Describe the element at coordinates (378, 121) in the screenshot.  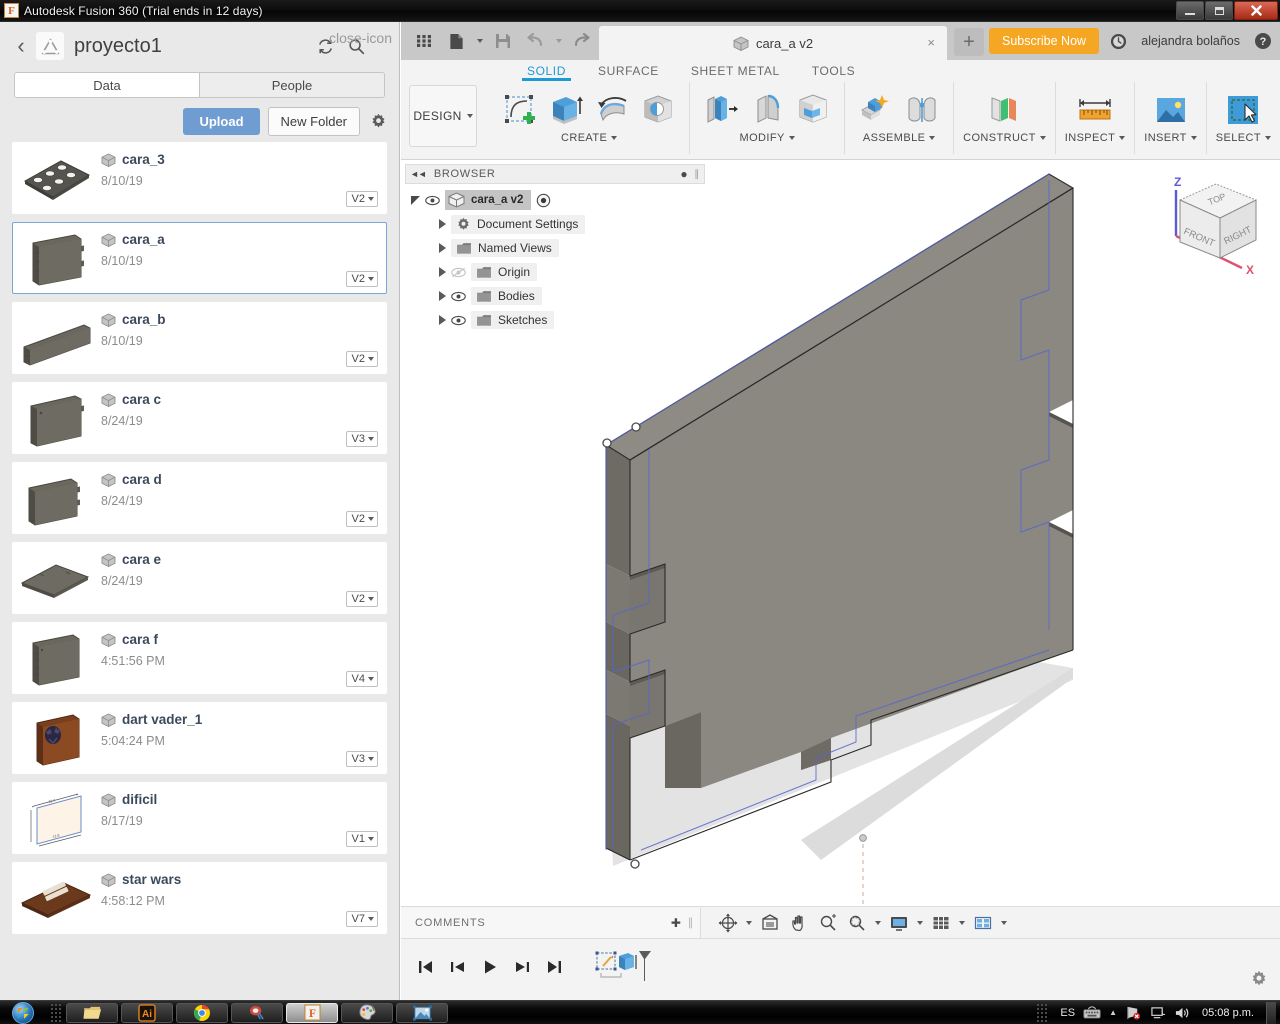
I see `gear-icon` at that location.